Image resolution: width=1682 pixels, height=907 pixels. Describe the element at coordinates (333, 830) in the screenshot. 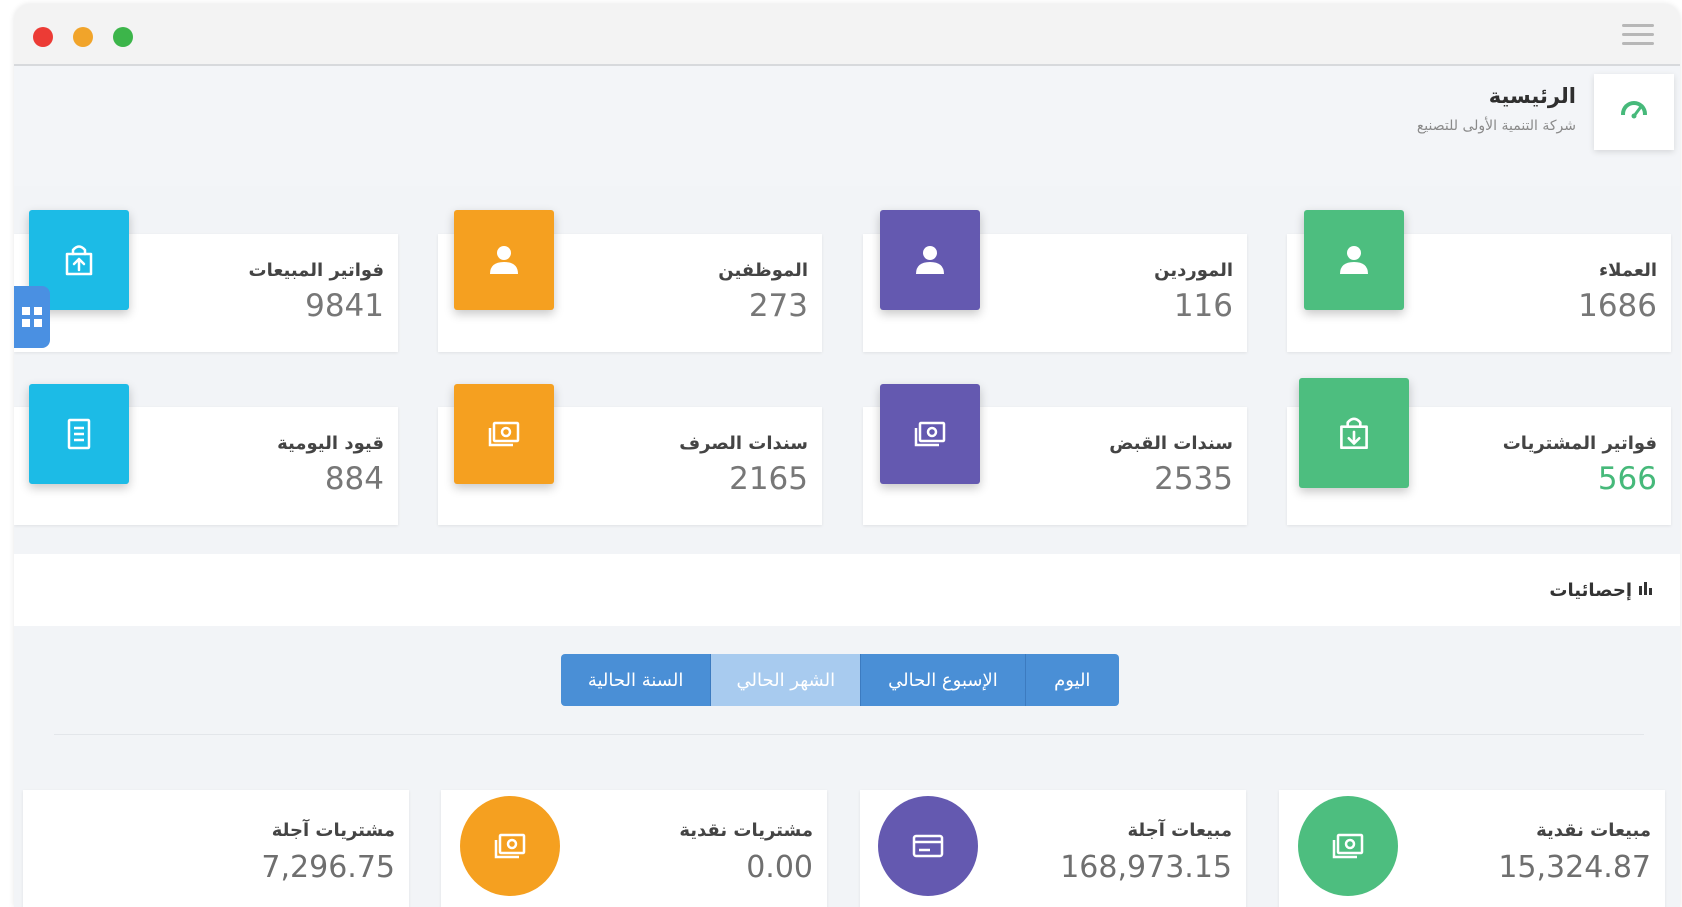

I see `card-label: مشتريات آجلة` at that location.